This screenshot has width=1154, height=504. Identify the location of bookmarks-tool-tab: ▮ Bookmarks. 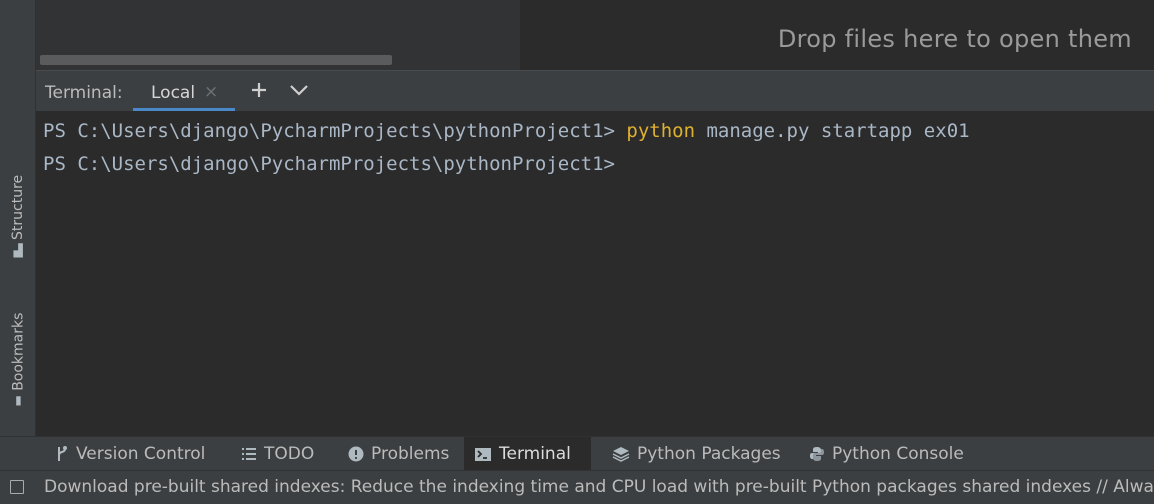
(18, 358).